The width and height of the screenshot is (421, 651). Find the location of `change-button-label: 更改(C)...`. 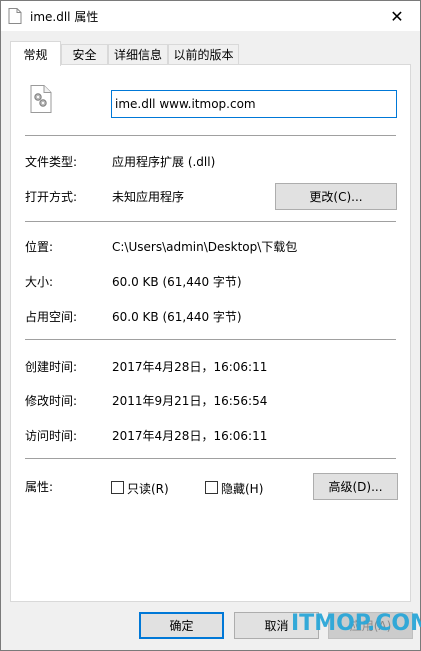

change-button-label: 更改(C)... is located at coordinates (336, 197).